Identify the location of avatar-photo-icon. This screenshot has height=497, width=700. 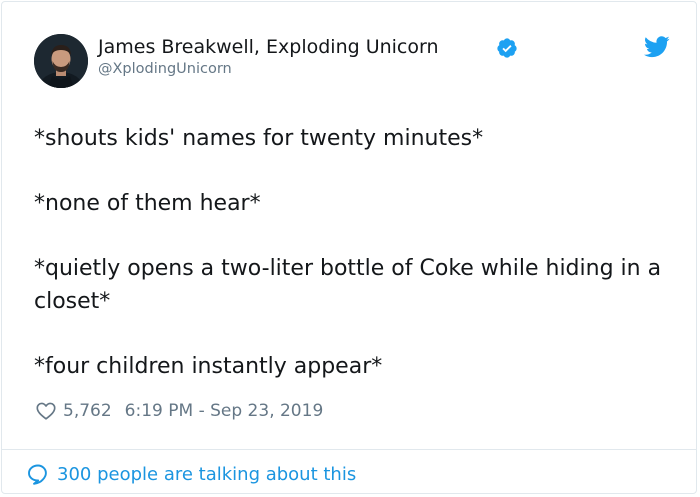
(61, 61).